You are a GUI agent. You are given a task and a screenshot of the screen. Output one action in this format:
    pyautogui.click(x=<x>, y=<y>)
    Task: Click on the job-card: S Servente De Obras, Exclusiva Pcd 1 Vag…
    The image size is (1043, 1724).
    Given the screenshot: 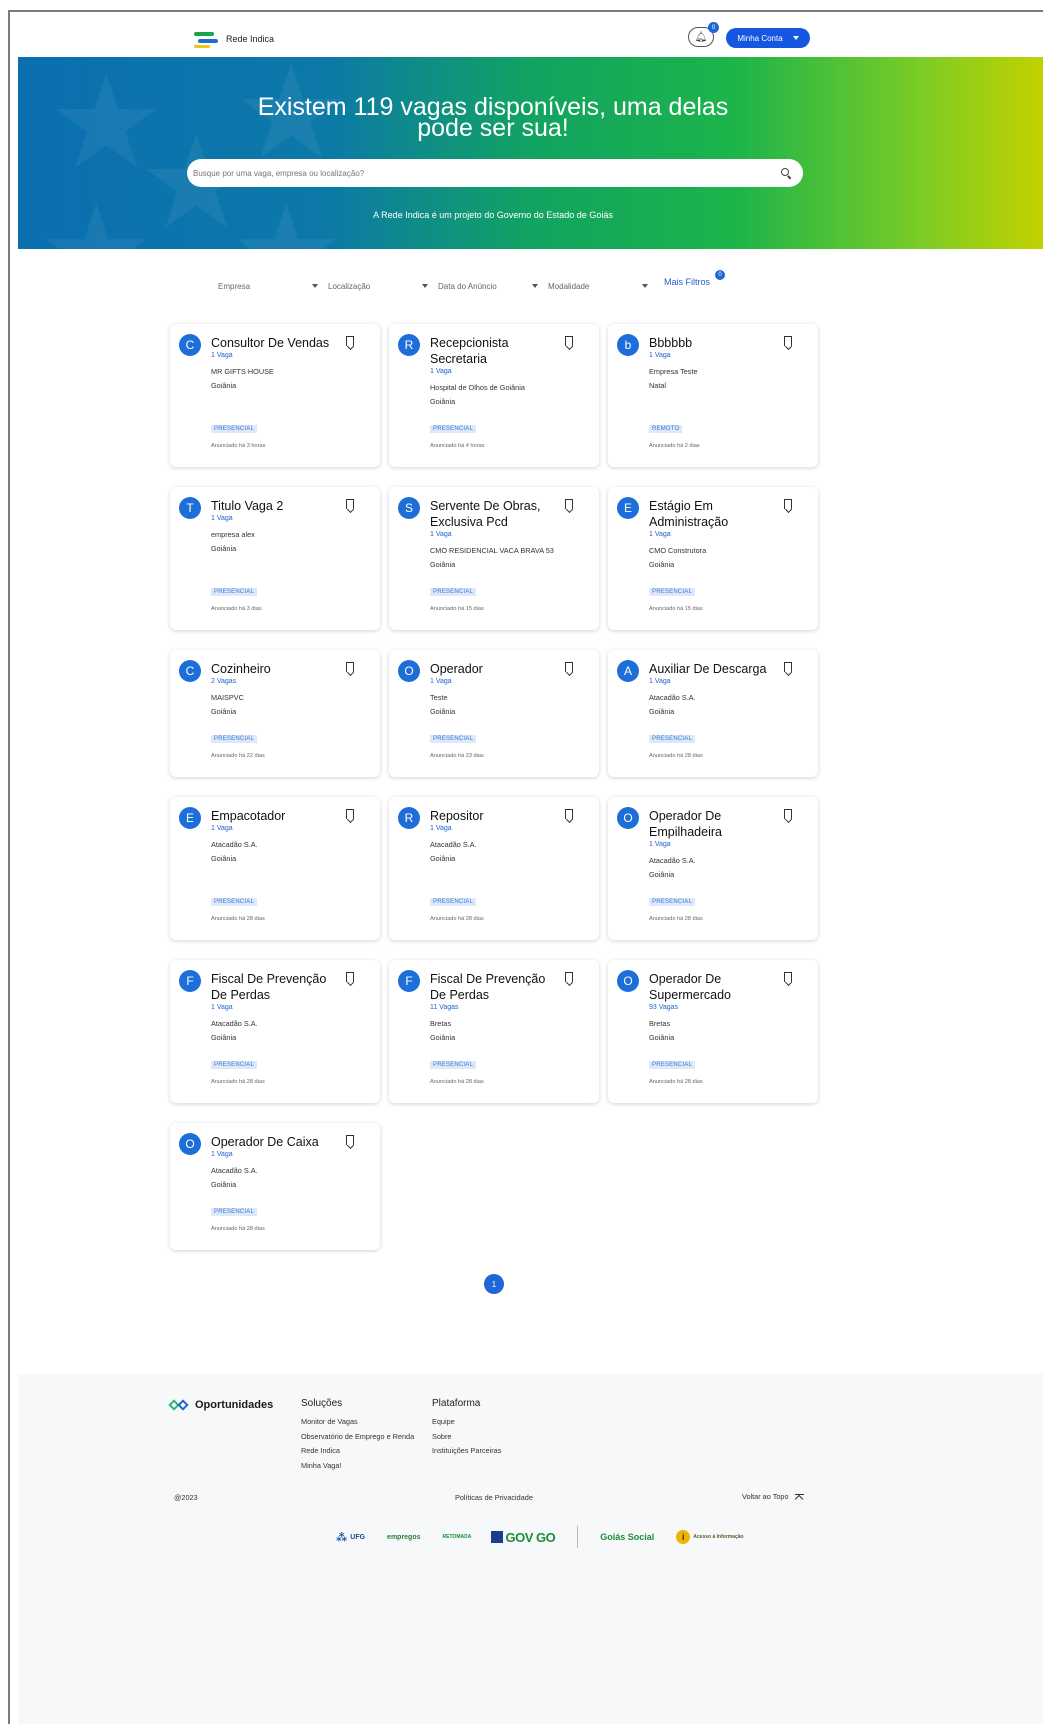 What is the action you would take?
    pyautogui.click(x=494, y=558)
    